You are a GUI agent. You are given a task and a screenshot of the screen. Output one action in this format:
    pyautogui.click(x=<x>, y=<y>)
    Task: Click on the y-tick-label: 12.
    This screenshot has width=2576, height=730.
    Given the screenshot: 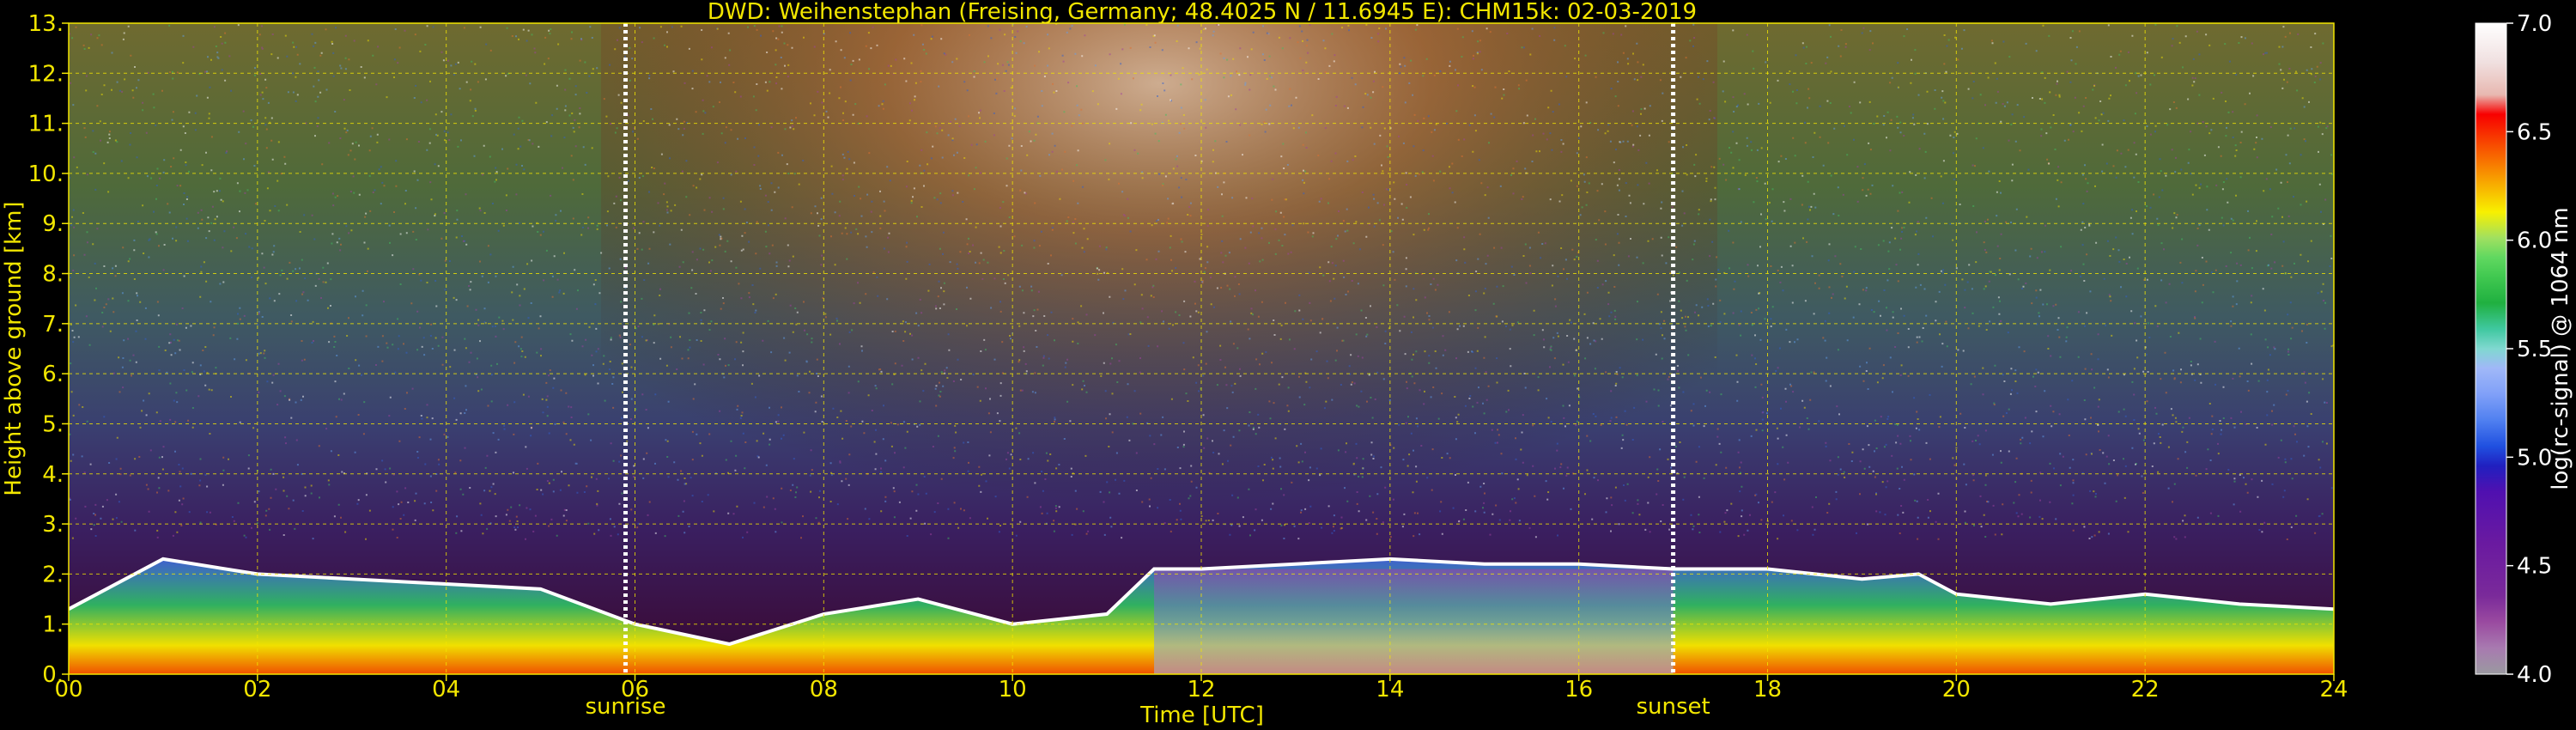 What is the action you would take?
    pyautogui.click(x=46, y=74)
    